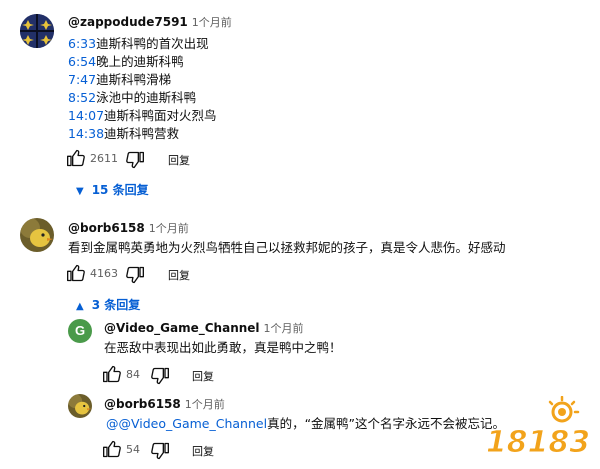 This screenshot has width=600, height=469. I want to click on comment-author: @borb6158 1个月前, so click(128, 228).